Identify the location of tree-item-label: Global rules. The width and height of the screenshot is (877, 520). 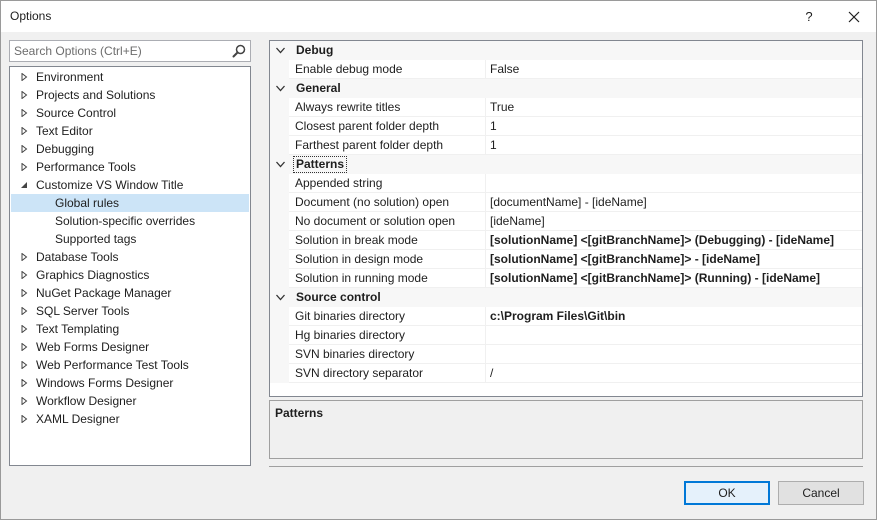
(87, 203).